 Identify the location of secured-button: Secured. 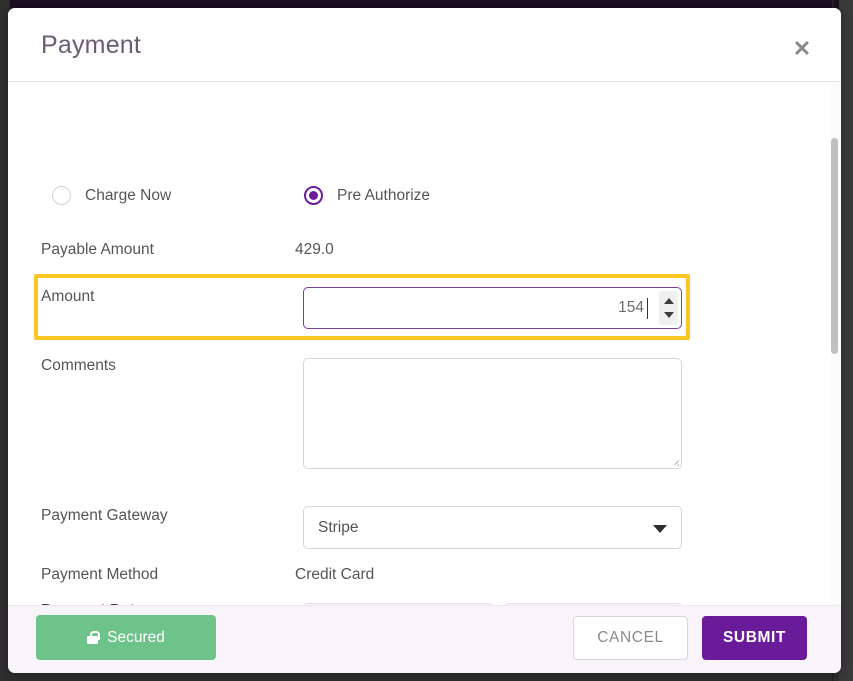
(126, 637).